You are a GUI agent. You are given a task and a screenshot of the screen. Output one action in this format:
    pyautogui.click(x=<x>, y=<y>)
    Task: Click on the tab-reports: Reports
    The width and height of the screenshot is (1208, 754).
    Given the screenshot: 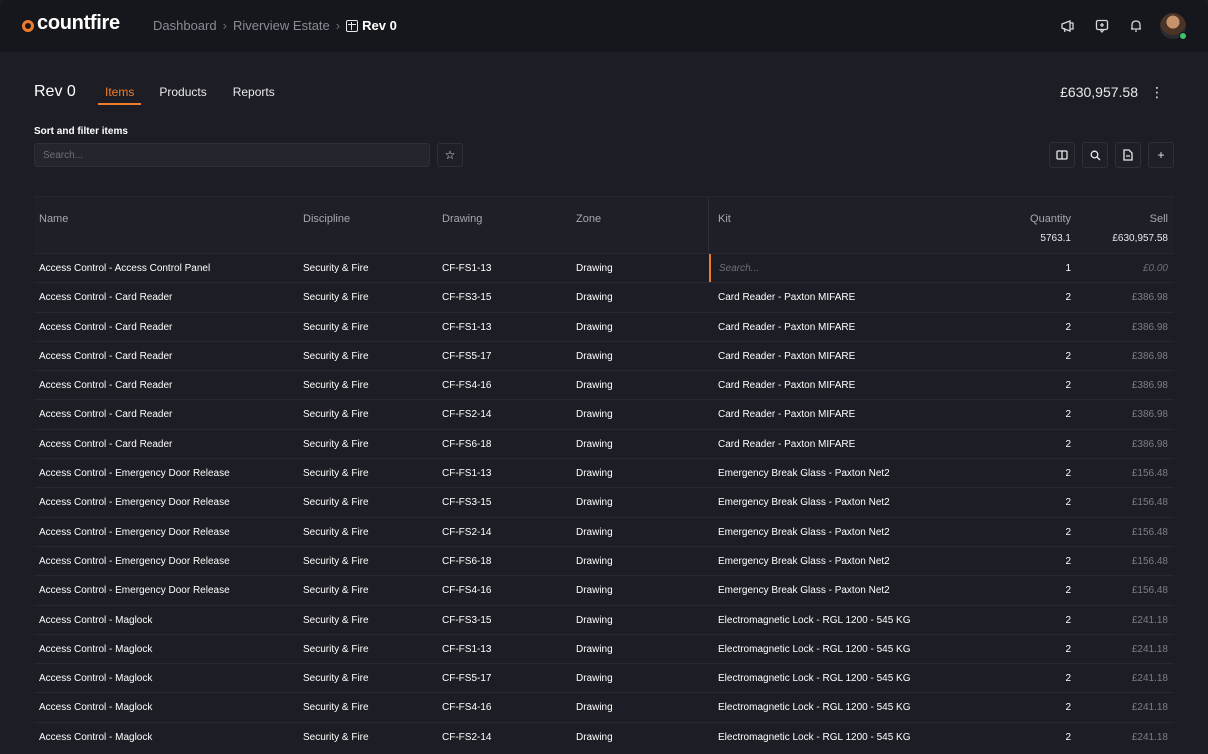 What is the action you would take?
    pyautogui.click(x=254, y=95)
    